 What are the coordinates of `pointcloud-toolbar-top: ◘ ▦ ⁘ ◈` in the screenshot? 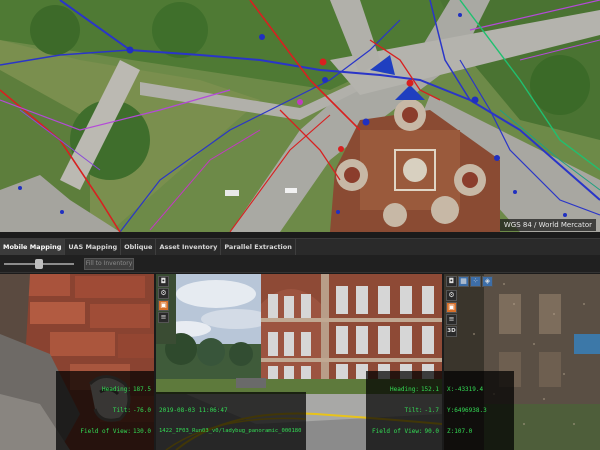 It's located at (469, 281).